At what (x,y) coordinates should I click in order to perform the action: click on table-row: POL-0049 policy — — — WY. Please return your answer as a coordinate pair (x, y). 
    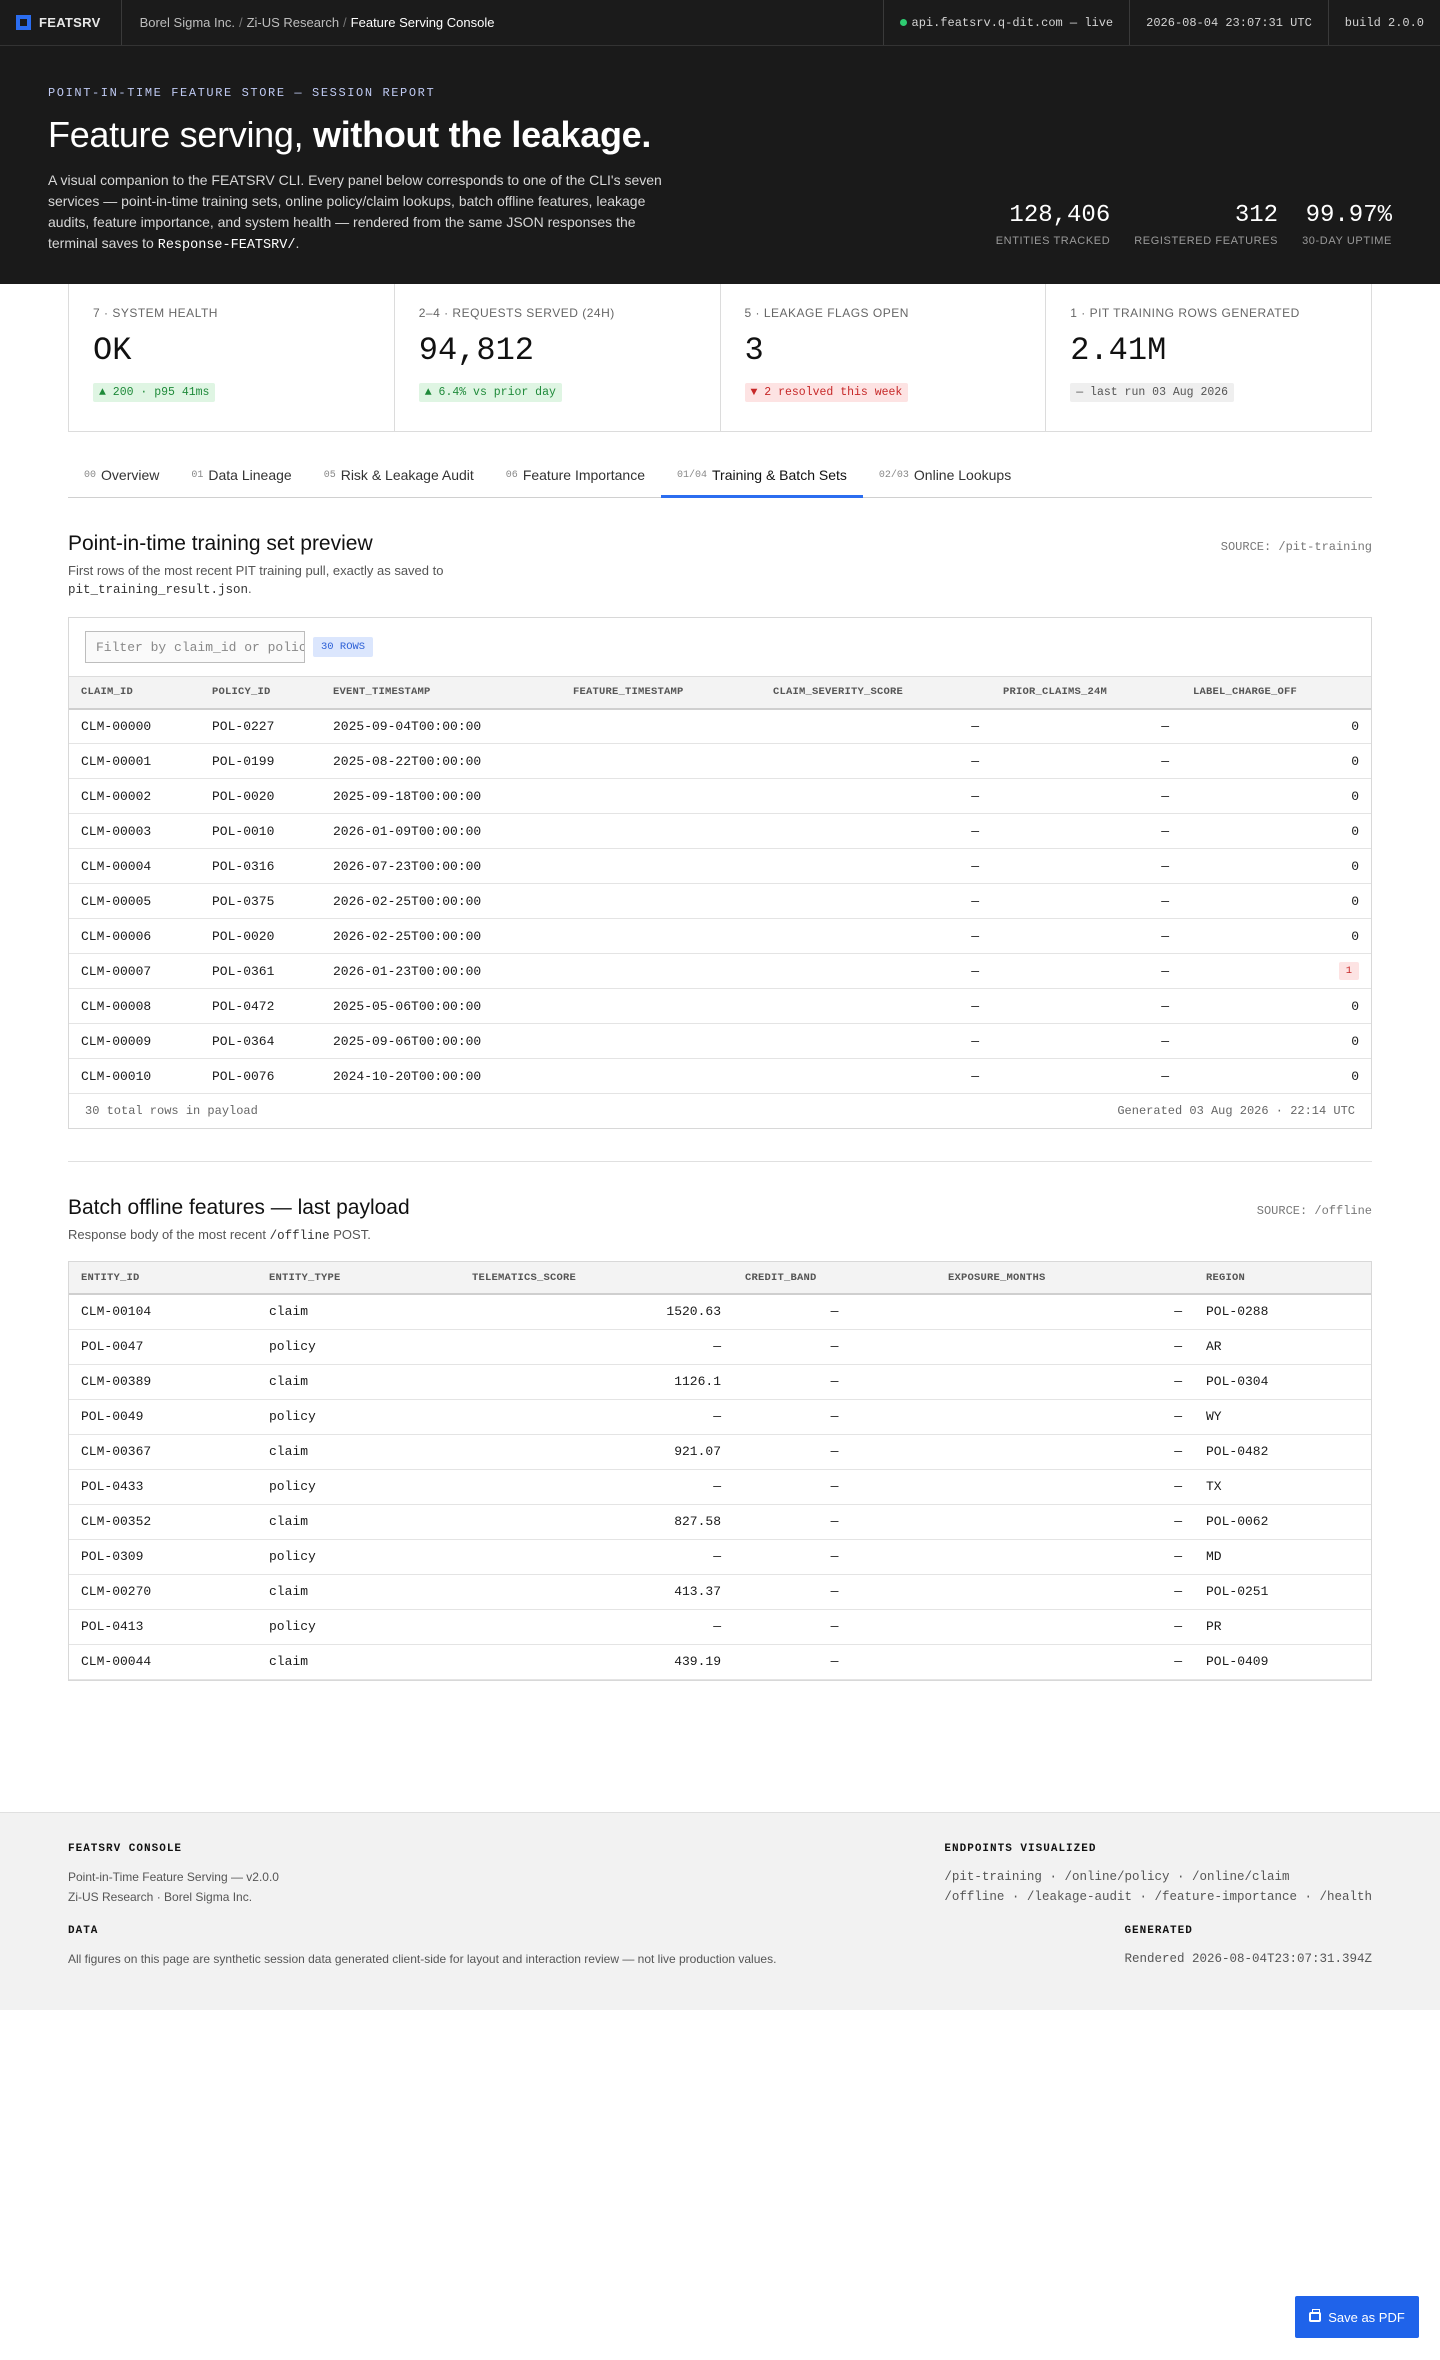
    Looking at the image, I should click on (720, 1417).